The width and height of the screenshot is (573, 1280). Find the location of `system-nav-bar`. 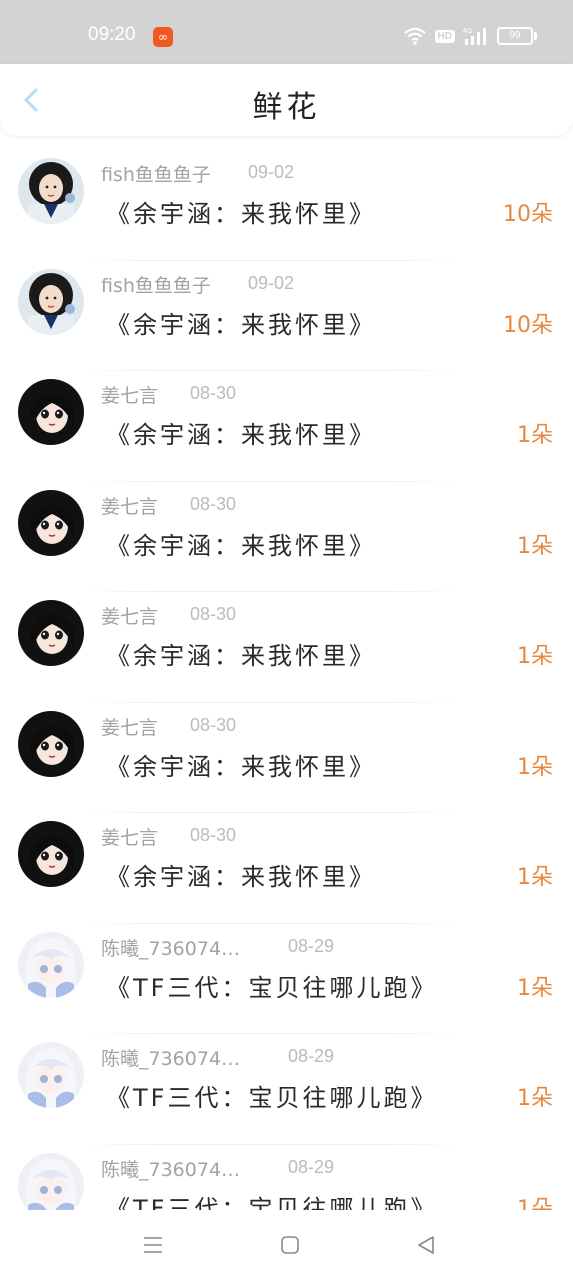

system-nav-bar is located at coordinates (286, 1245).